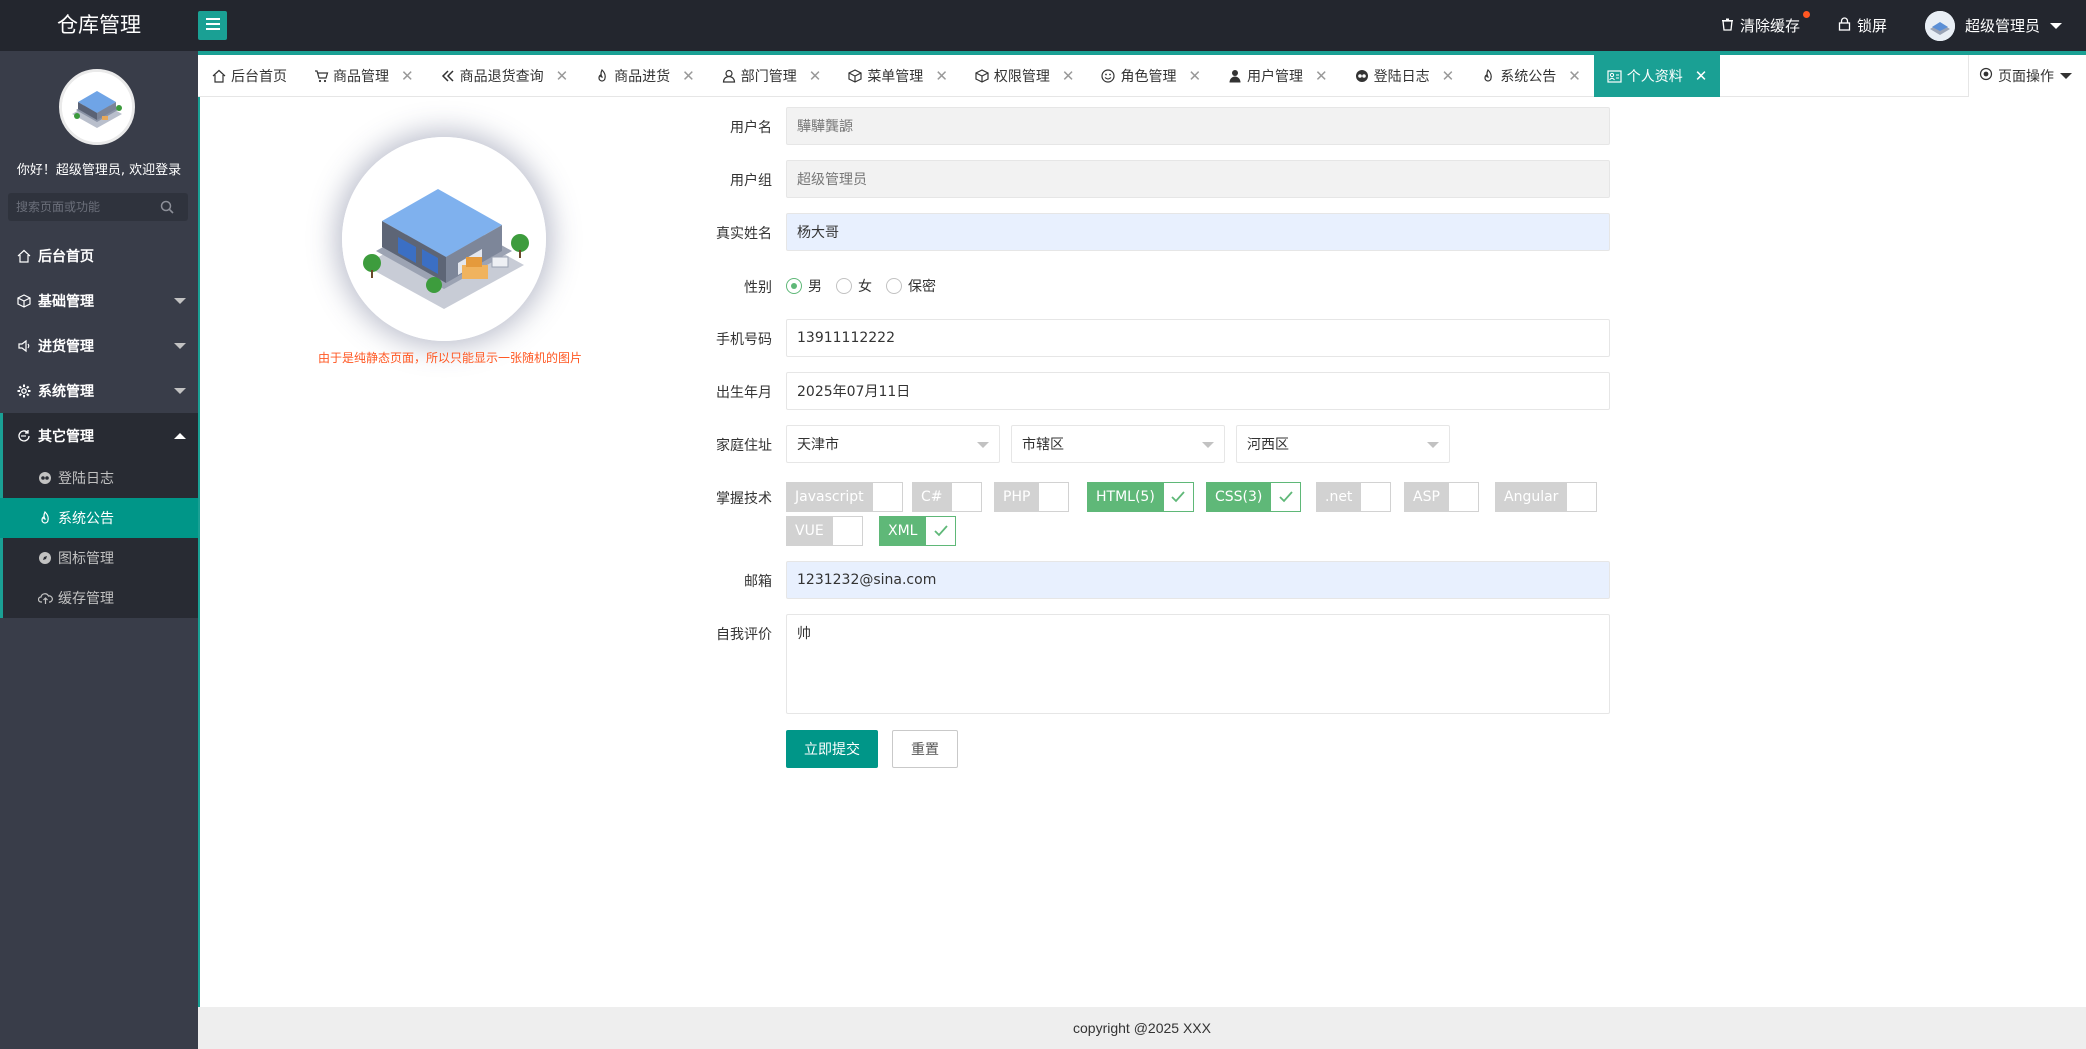 The height and width of the screenshot is (1049, 2086). I want to click on checkbox-label: C#, so click(932, 497).